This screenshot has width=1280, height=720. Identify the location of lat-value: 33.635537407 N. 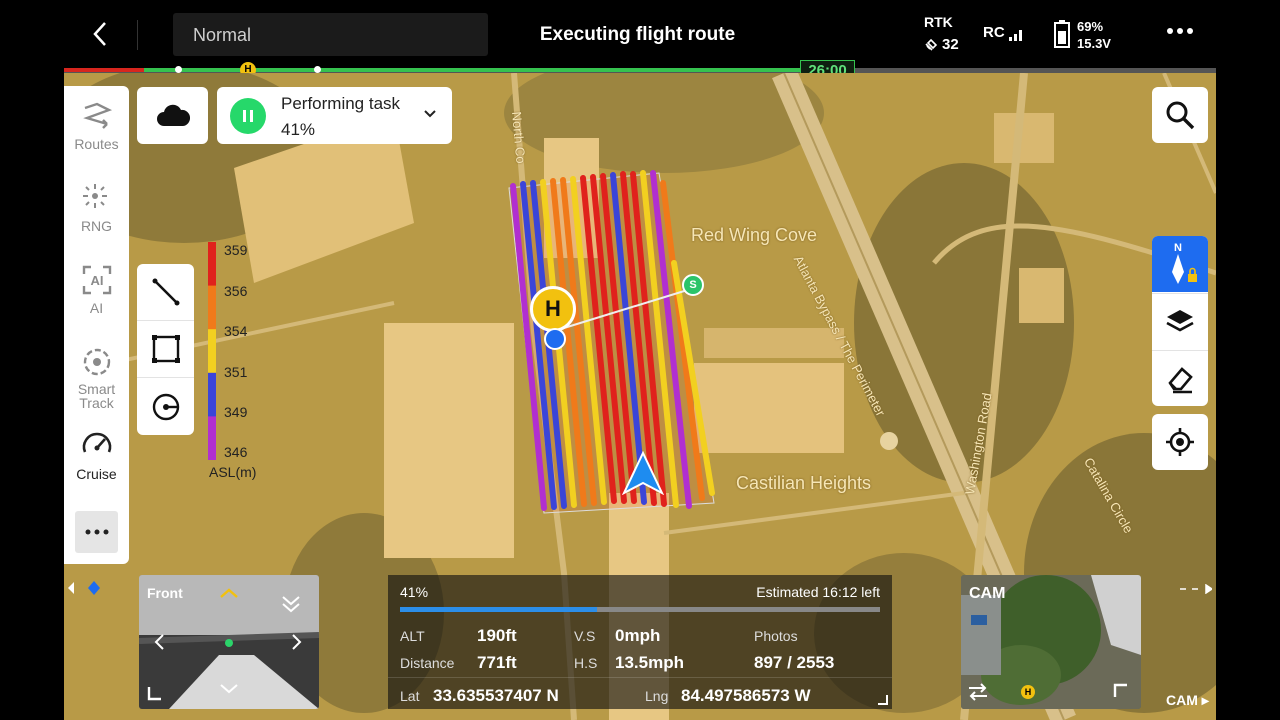
(496, 695).